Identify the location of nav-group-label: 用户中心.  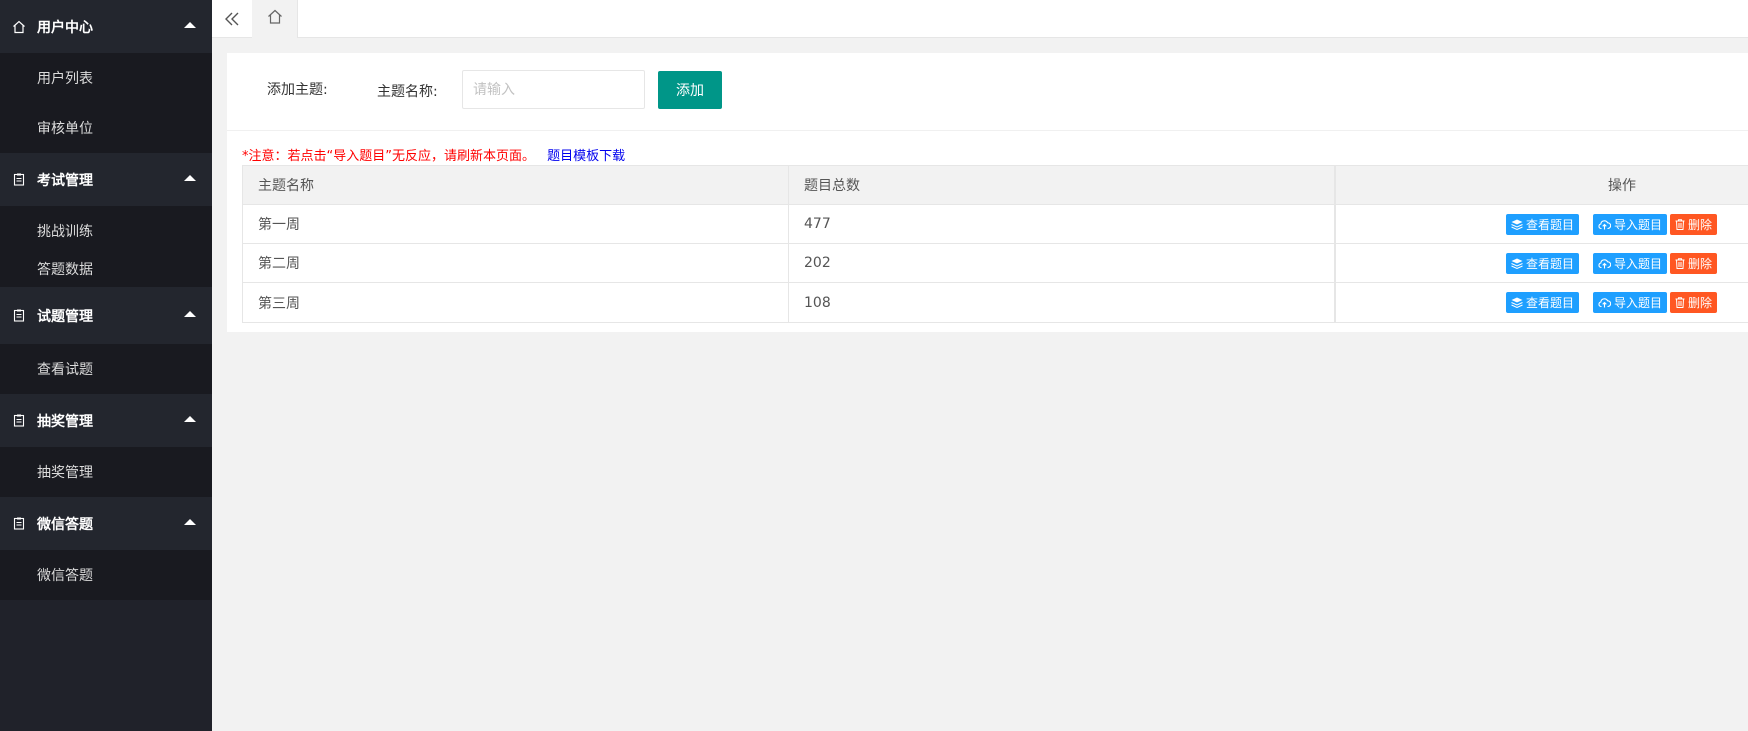
(65, 27).